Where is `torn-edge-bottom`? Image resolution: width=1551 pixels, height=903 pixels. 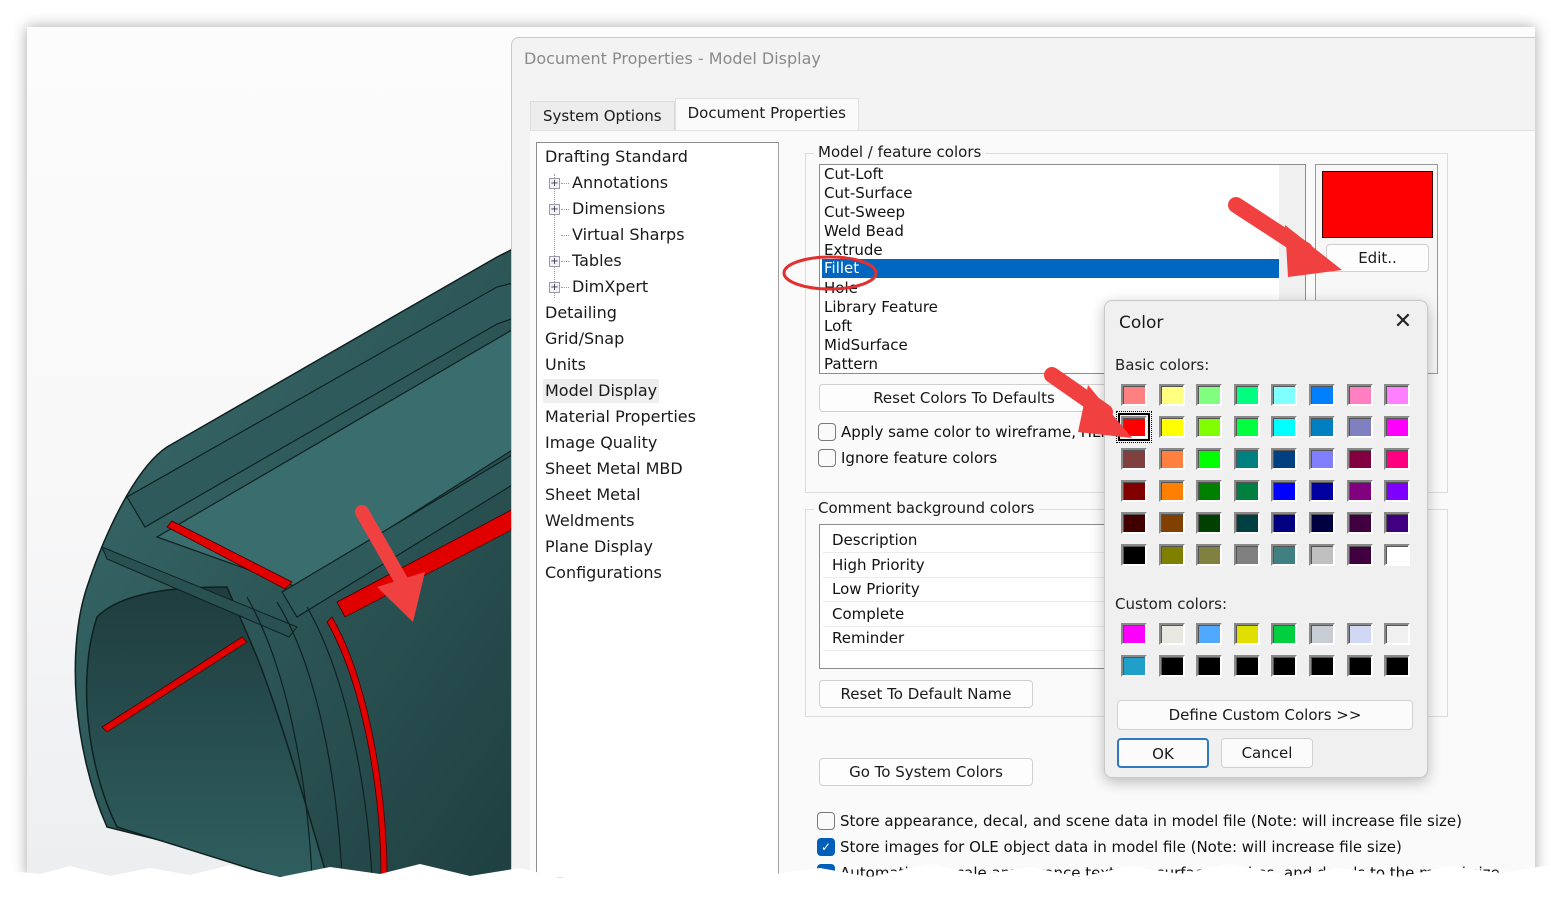 torn-edge-bottom is located at coordinates (775, 883).